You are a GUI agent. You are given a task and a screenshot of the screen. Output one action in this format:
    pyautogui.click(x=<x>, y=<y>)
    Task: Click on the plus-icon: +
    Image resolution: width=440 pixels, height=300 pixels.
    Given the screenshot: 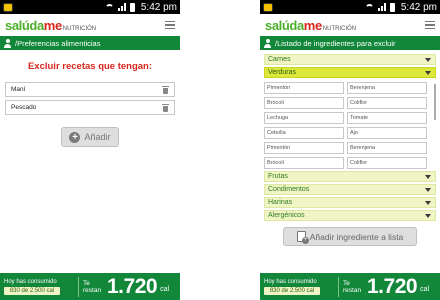 What is the action you would take?
    pyautogui.click(x=75, y=137)
    